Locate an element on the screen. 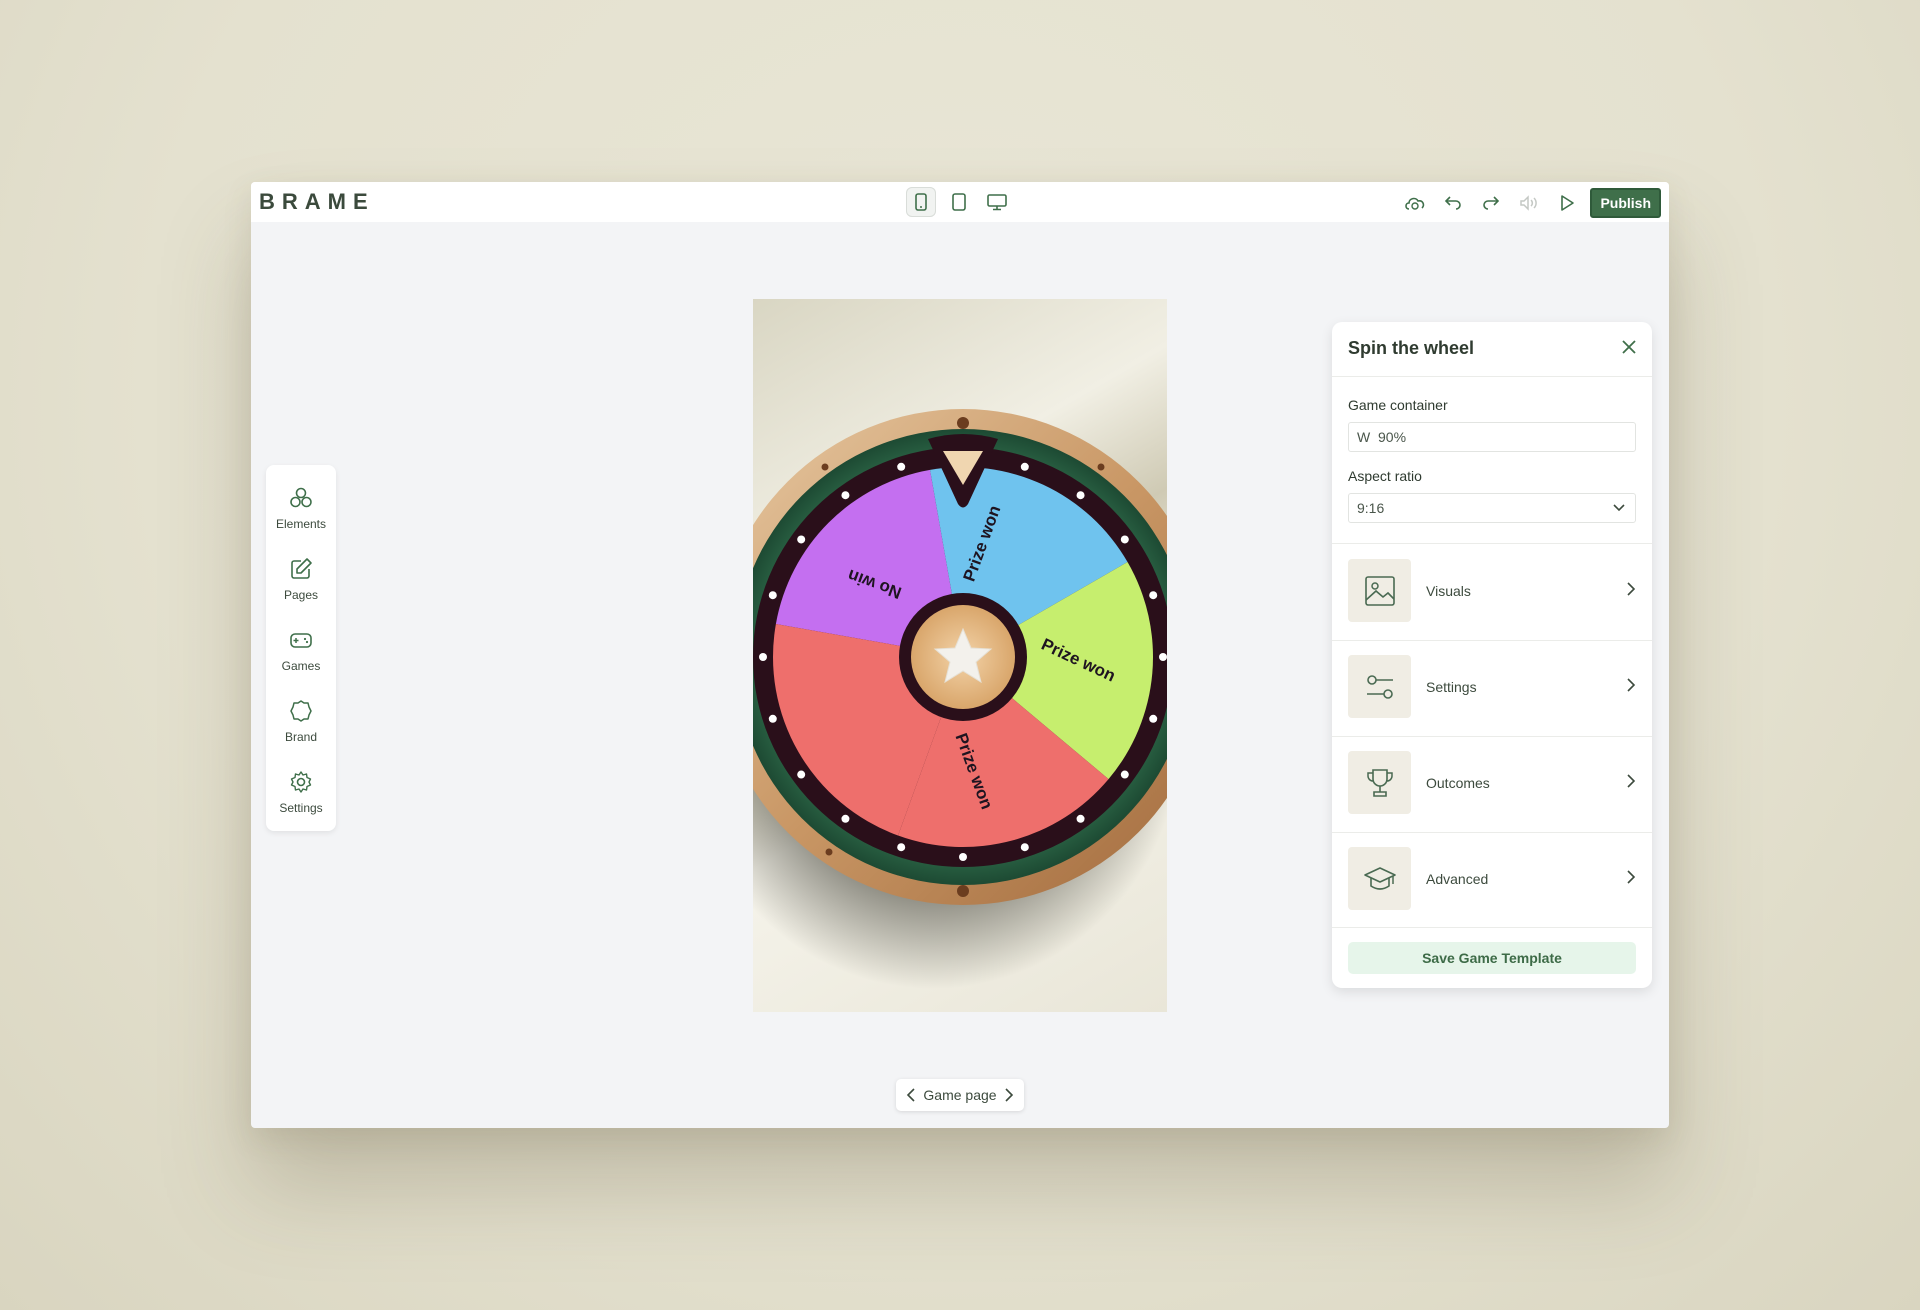 This screenshot has height=1310, width=1920. desktop-view-button is located at coordinates (997, 202).